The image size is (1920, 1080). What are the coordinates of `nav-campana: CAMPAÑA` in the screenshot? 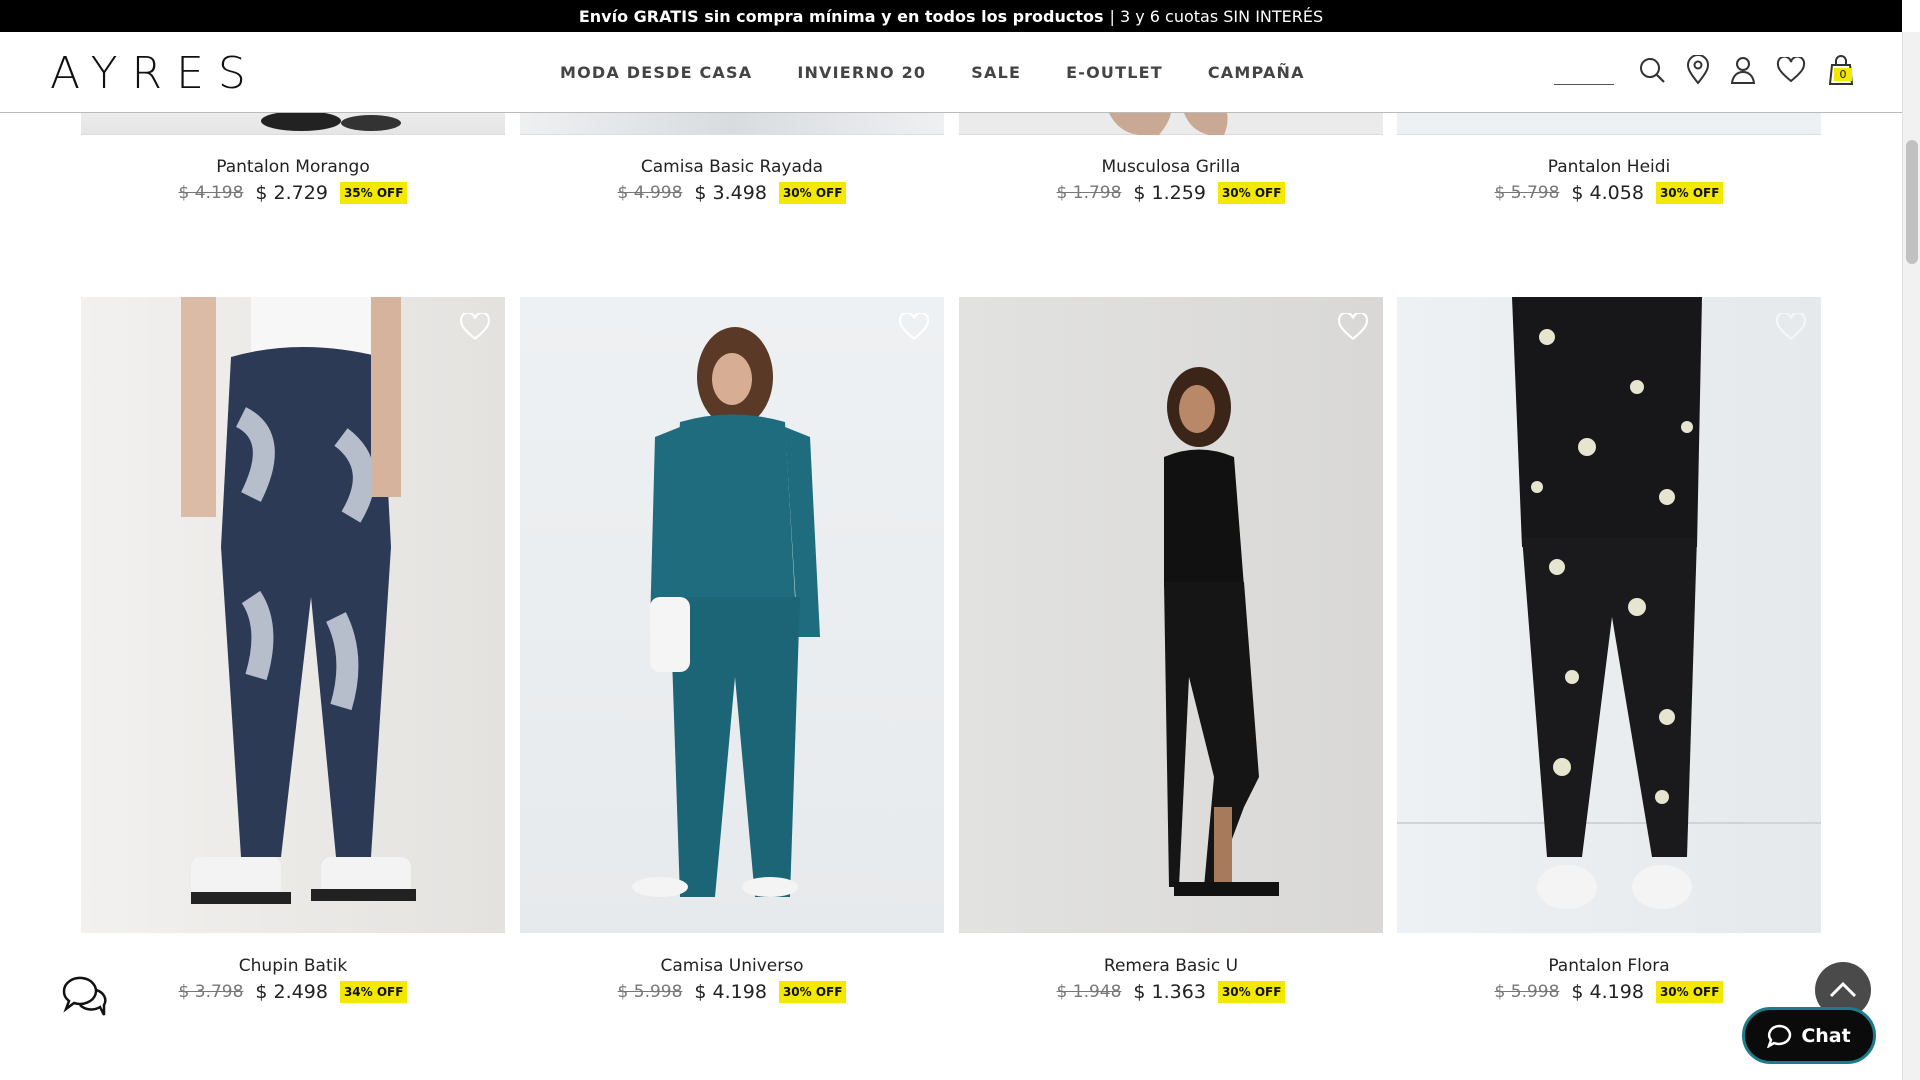 It's located at (1256, 72).